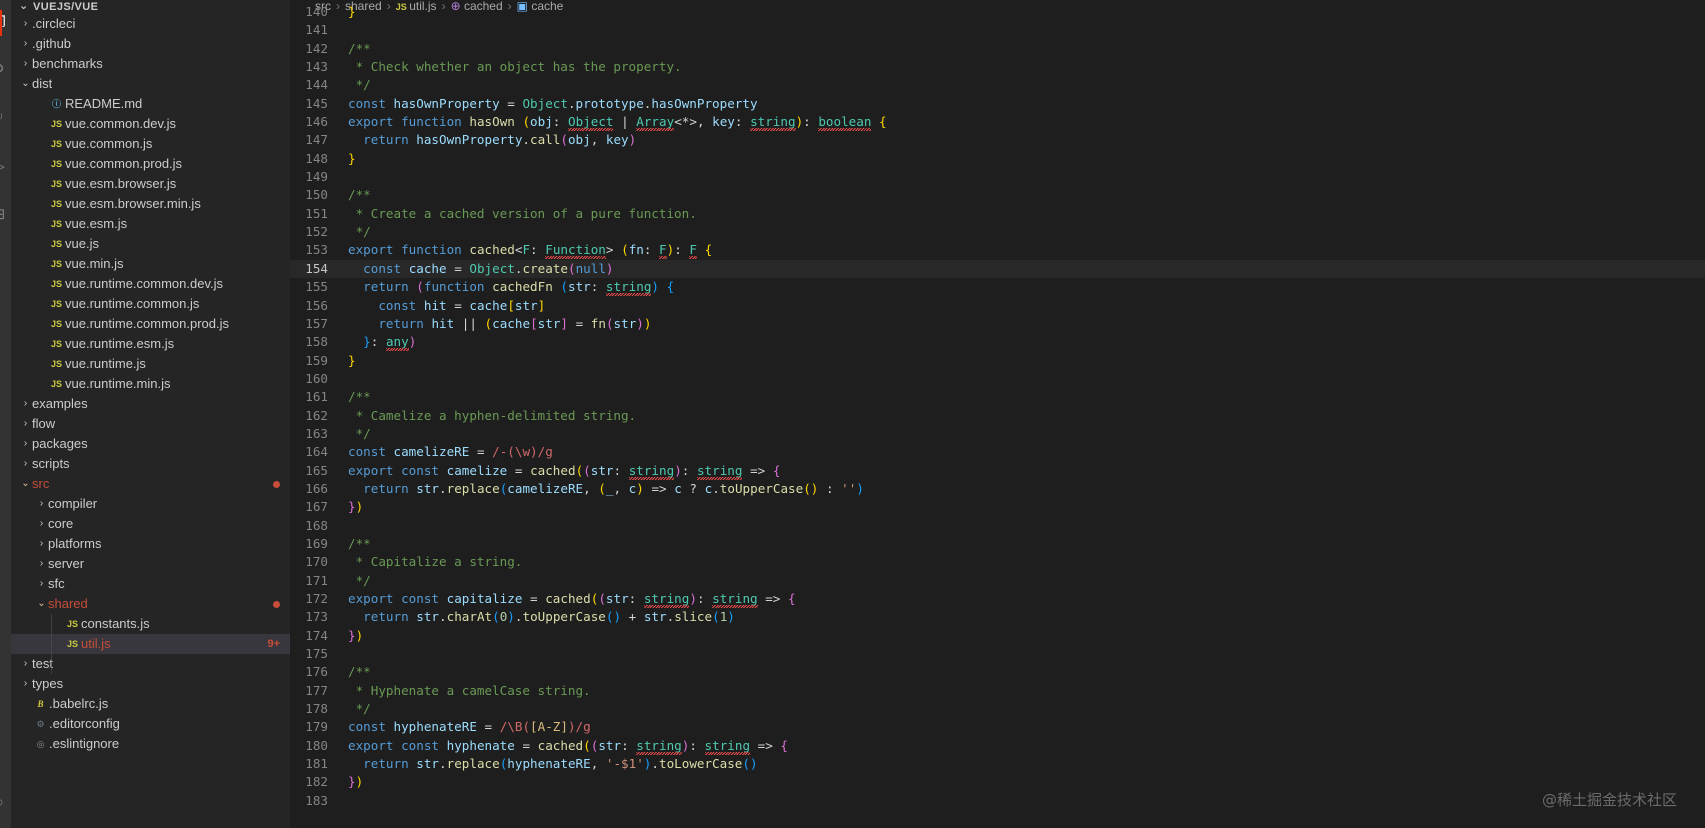  Describe the element at coordinates (150, 344) in the screenshot. I see `tree-file-vue-runtime-esm-js: JS vue.runtime.esm.js` at that location.